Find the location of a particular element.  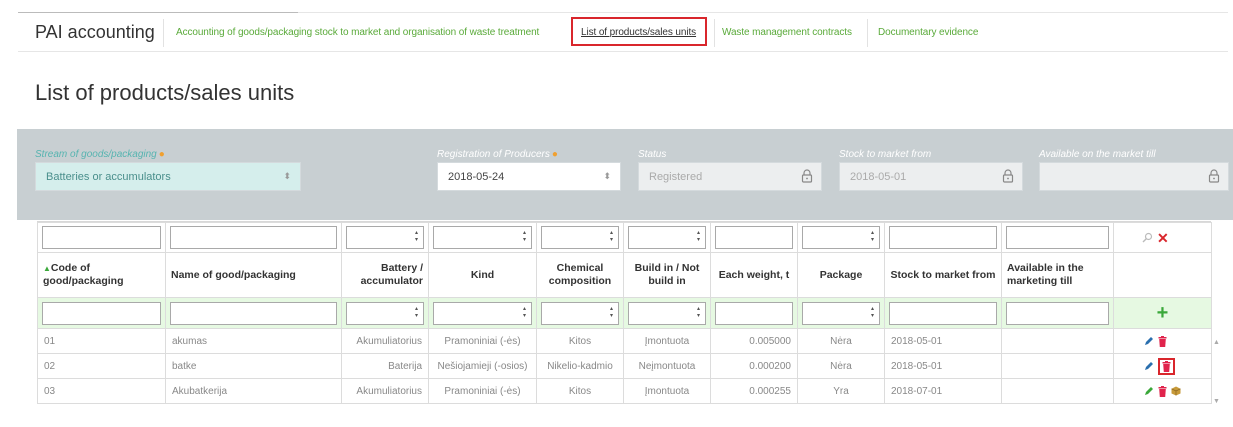

cell-code: 01 is located at coordinates (101, 341).